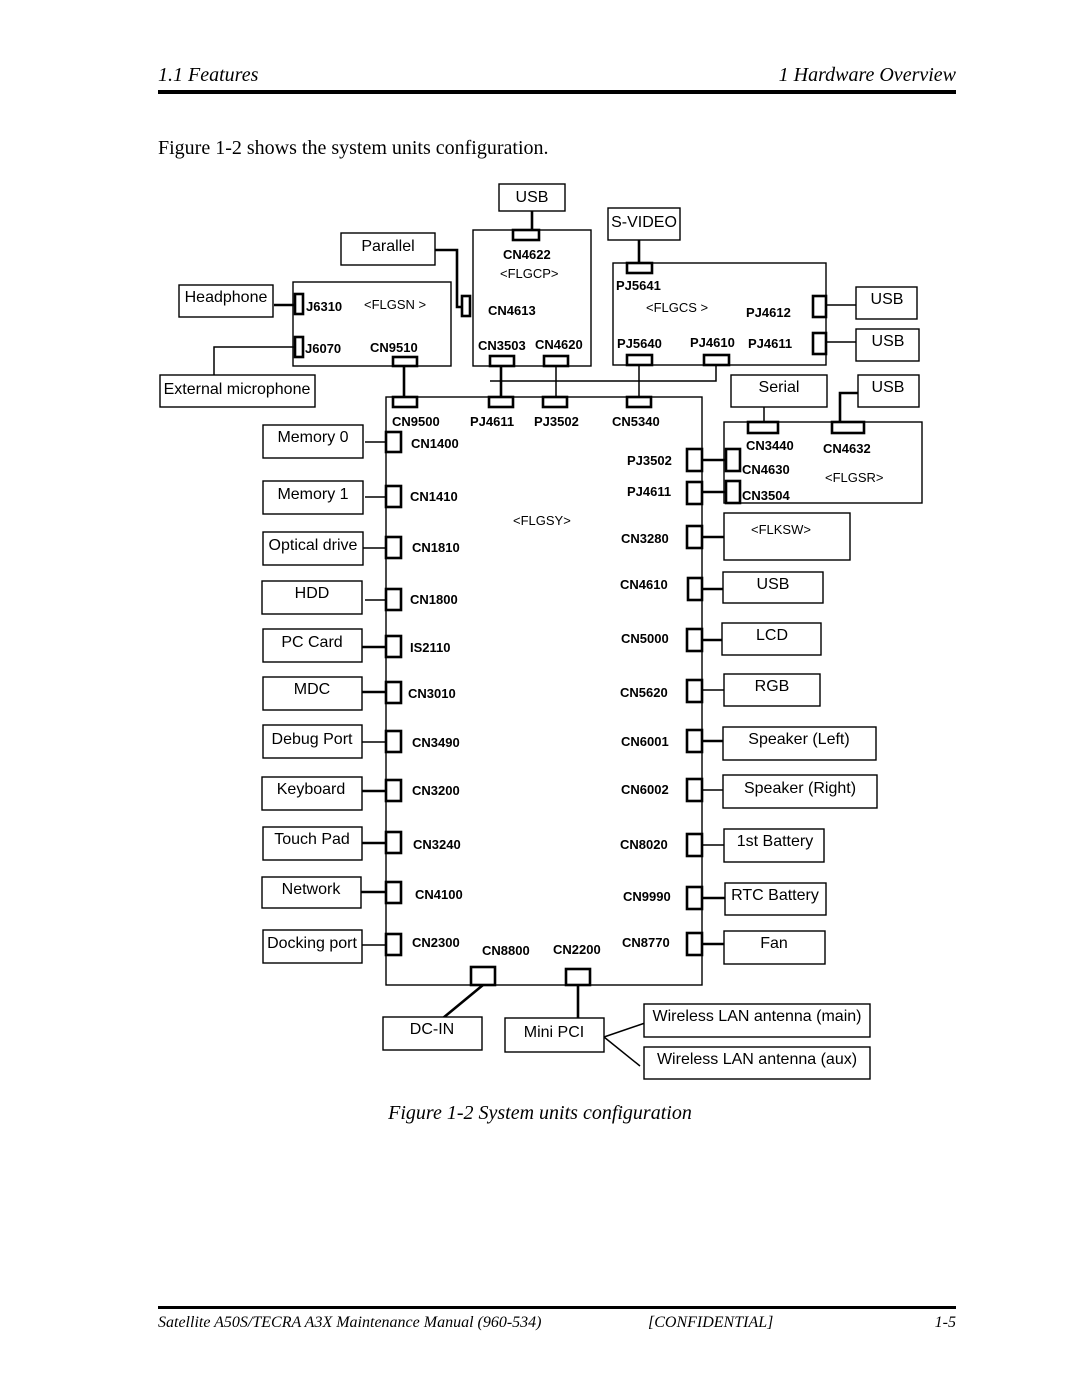  I want to click on svg-text: DC-IN, so click(432, 1029).